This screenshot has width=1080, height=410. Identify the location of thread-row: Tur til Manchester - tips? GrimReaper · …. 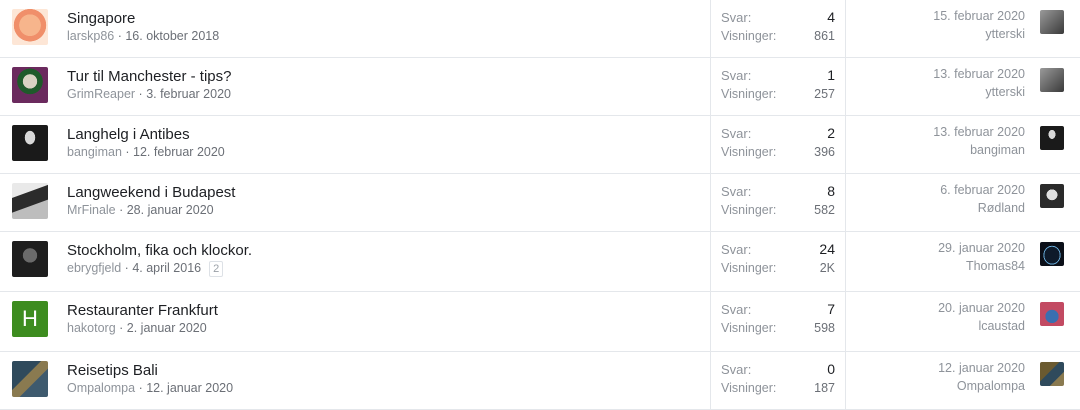
(540, 87).